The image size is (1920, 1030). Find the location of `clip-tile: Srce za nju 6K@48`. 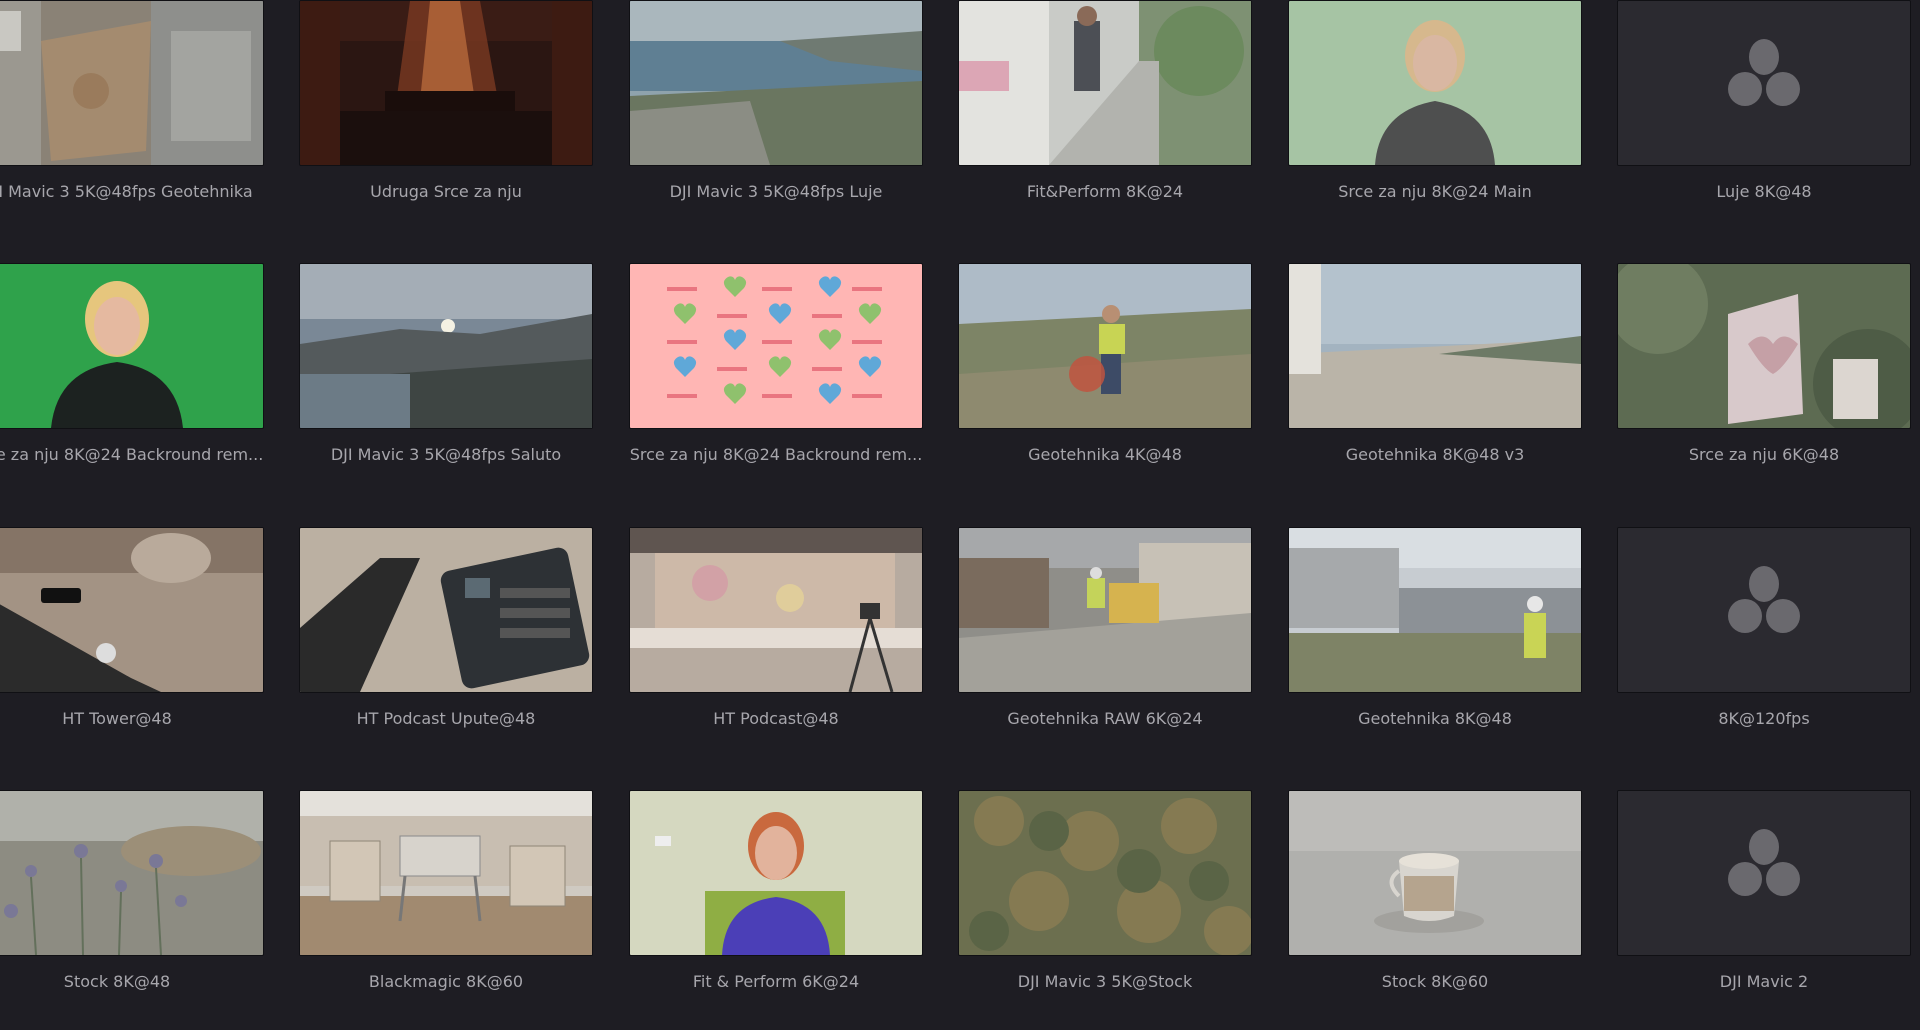

clip-tile: Srce za nju 6K@48 is located at coordinates (1764, 383).